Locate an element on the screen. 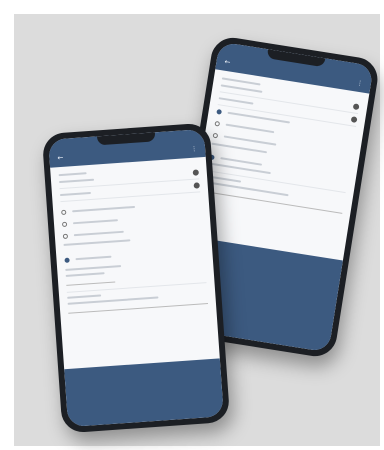 This screenshot has height=450, width=384. radio-option is located at coordinates (134, 255).